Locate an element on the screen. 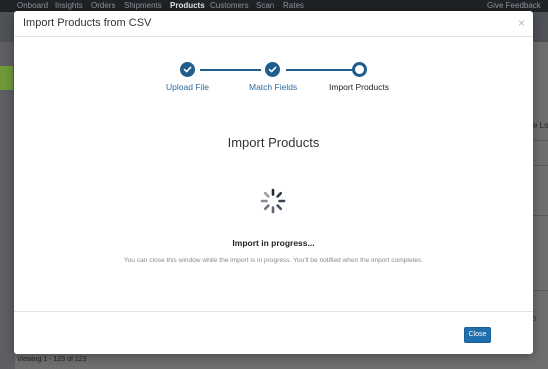  step-label-import-products: Import Products is located at coordinates (359, 87).